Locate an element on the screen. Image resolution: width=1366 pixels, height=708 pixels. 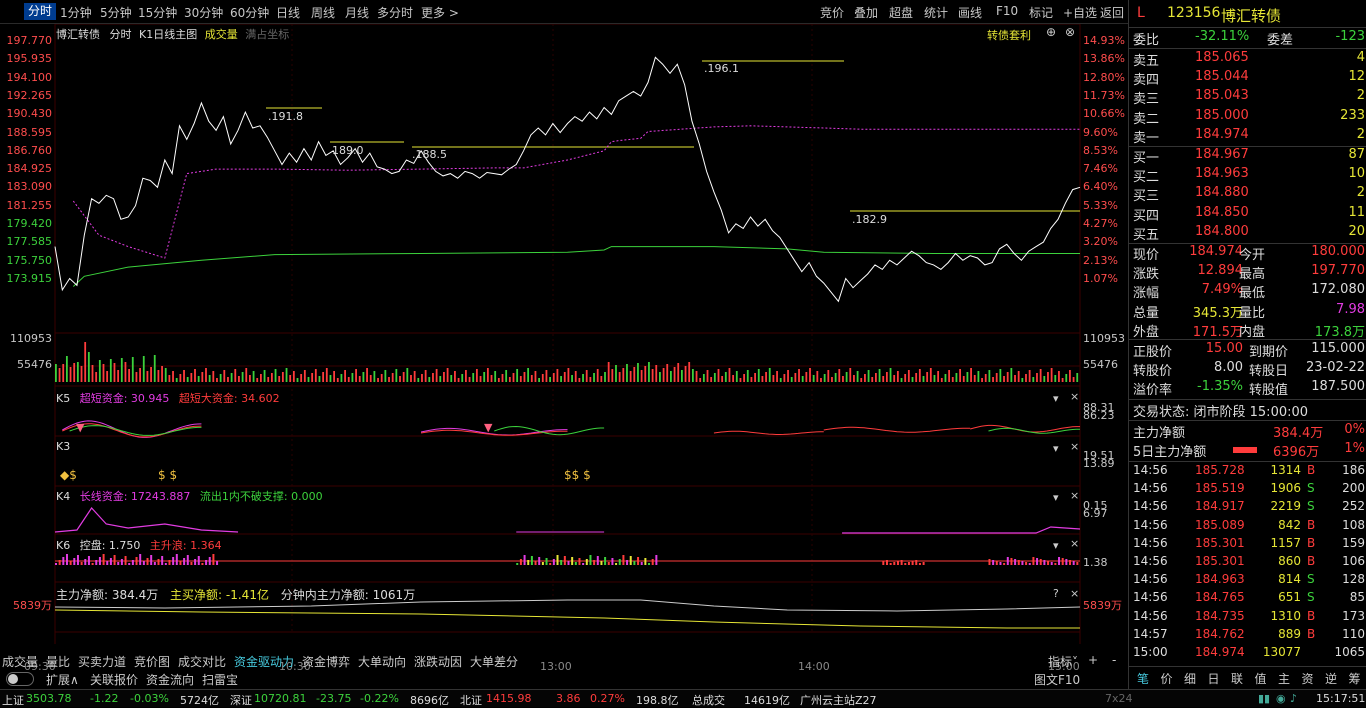
toggle-switch is located at coordinates (20, 679).